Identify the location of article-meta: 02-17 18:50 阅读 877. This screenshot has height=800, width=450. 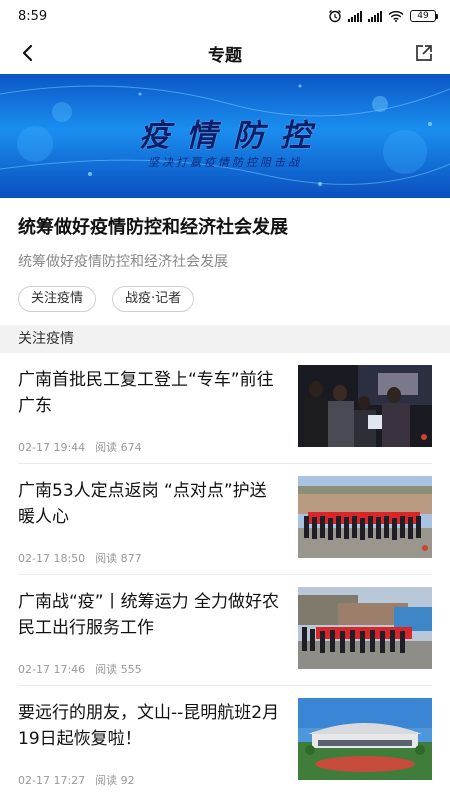
(80, 558).